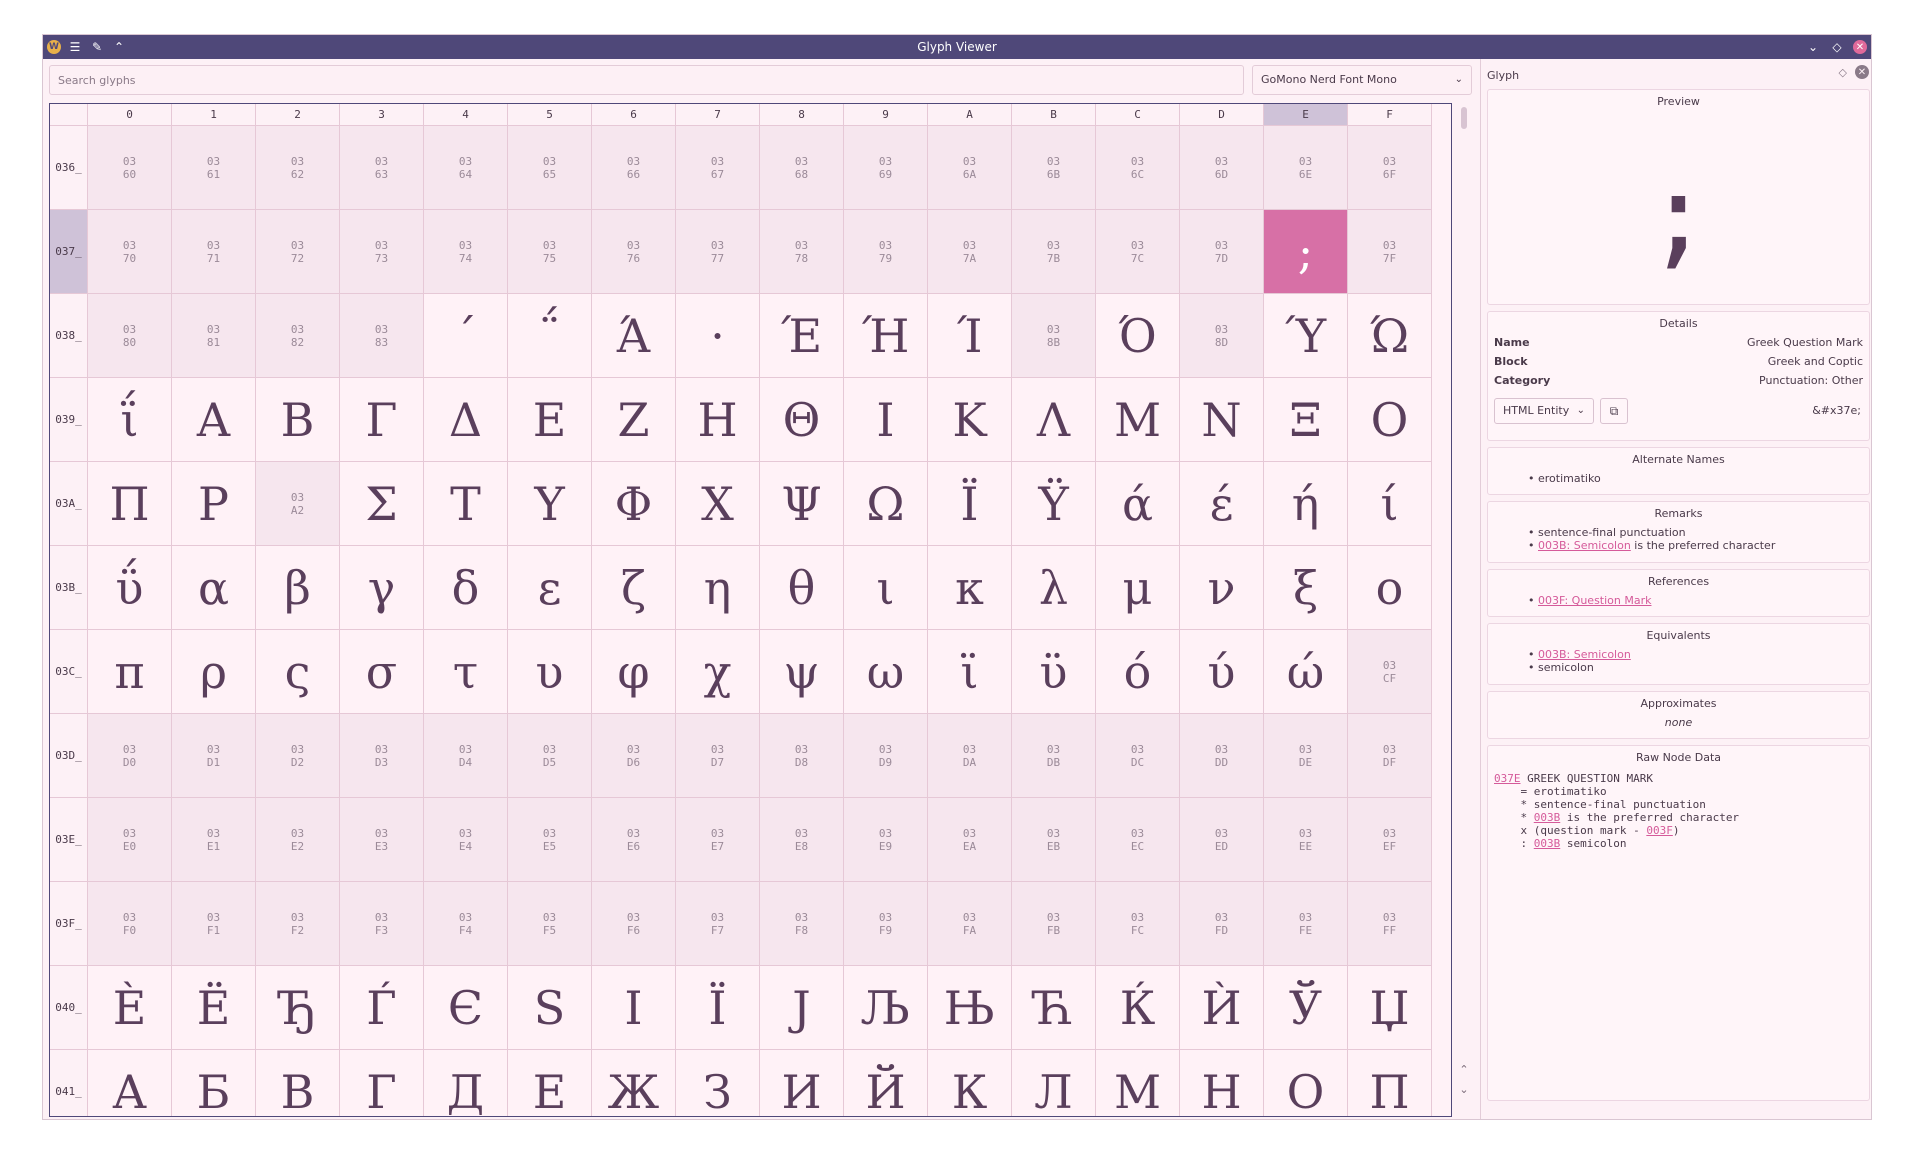 The height and width of the screenshot is (1164, 1908). Describe the element at coordinates (382, 504) in the screenshot. I see `glyph-cell: Σ` at that location.